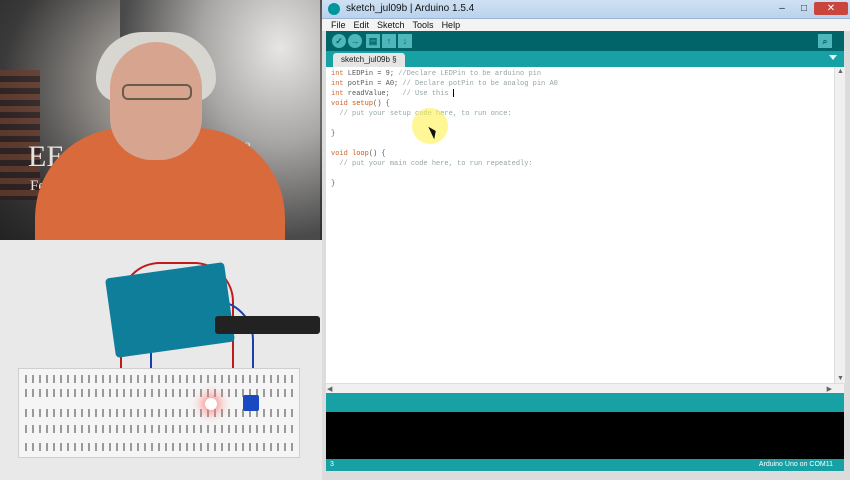 The height and width of the screenshot is (480, 850). I want to click on led-lit, so click(211, 404).